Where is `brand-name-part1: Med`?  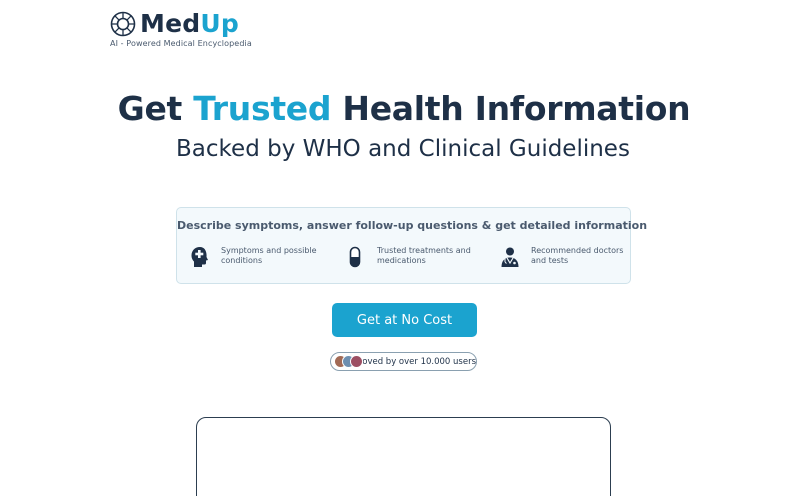 brand-name-part1: Med is located at coordinates (170, 23).